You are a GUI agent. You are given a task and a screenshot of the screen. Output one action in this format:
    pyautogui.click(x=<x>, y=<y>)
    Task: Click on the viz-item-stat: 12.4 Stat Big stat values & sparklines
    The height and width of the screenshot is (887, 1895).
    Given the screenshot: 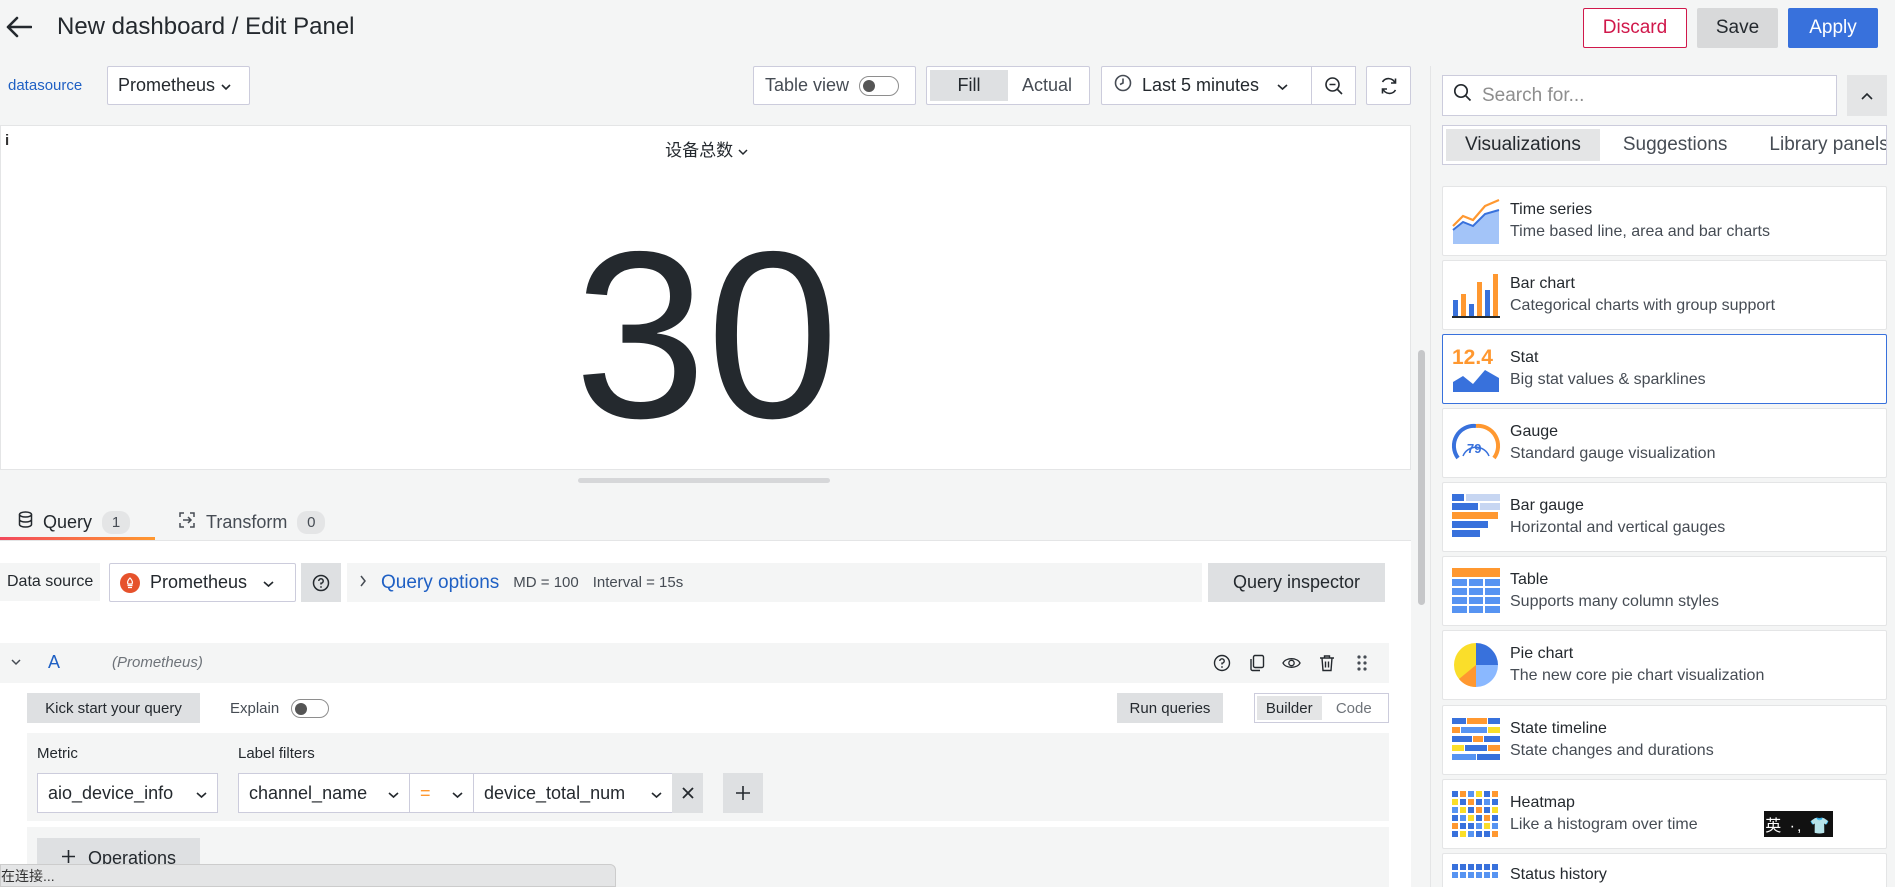 What is the action you would take?
    pyautogui.click(x=1664, y=369)
    